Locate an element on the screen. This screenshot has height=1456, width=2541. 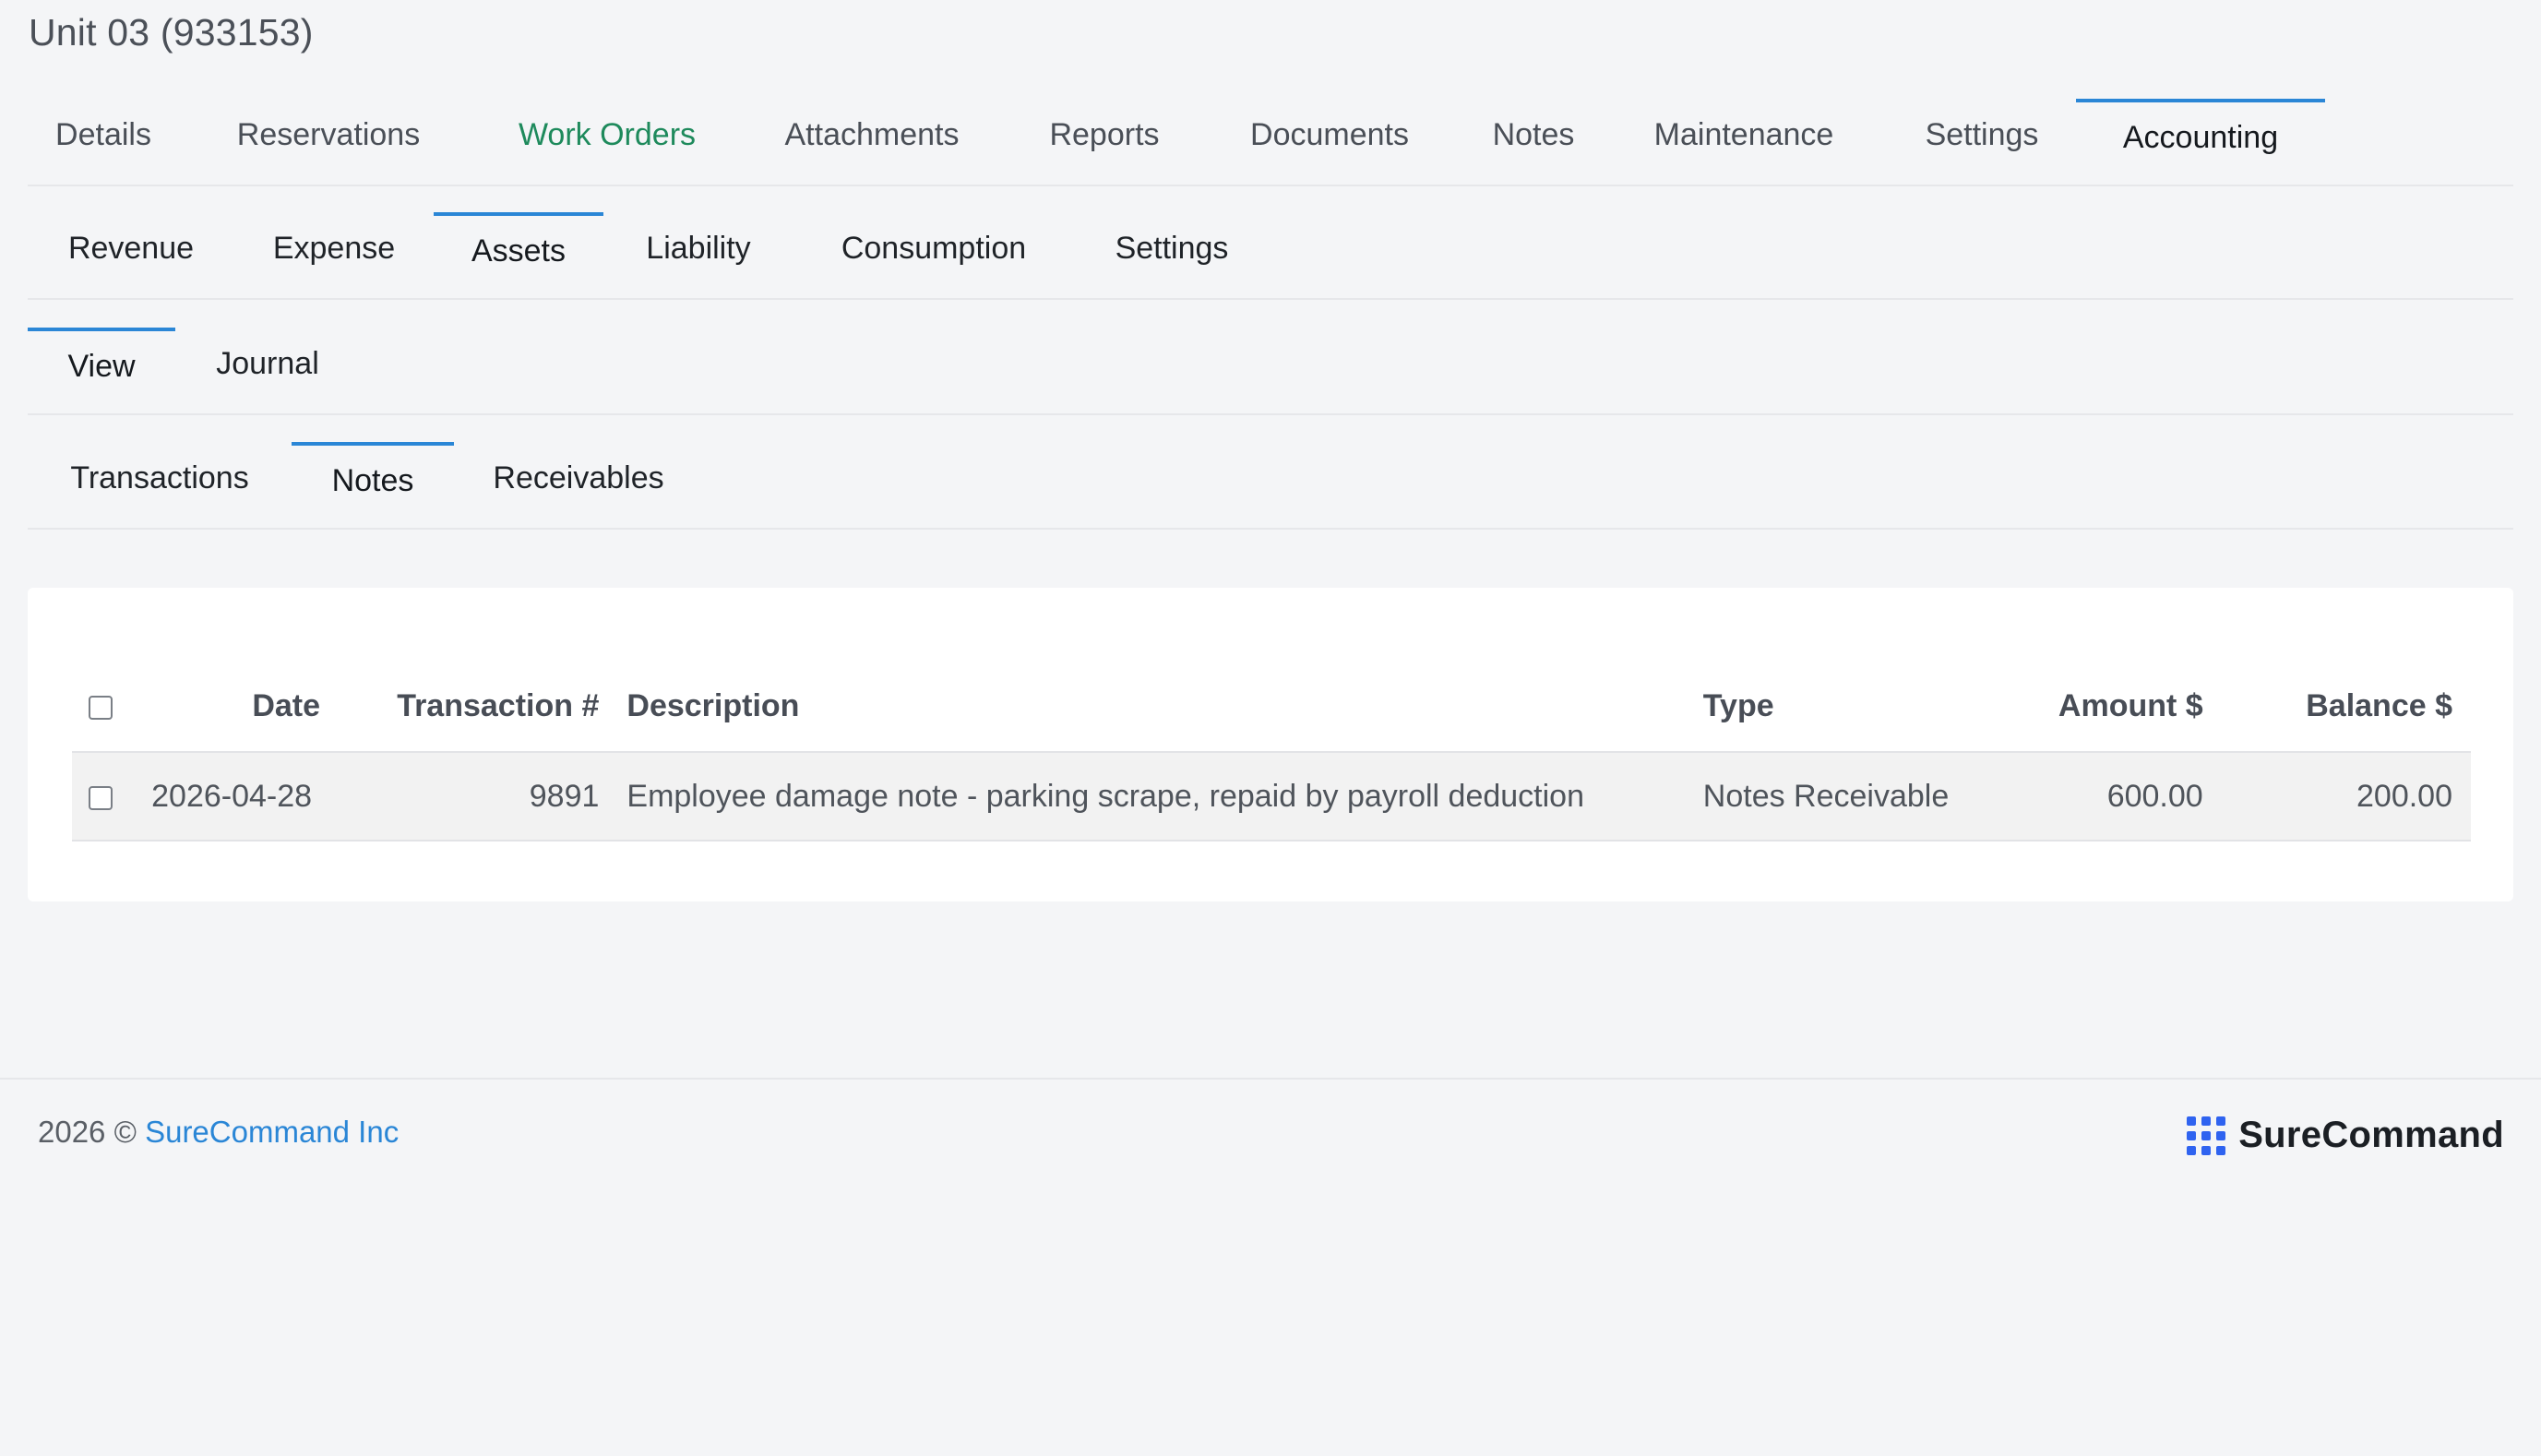
tab-transactions: Transactions is located at coordinates (160, 478).